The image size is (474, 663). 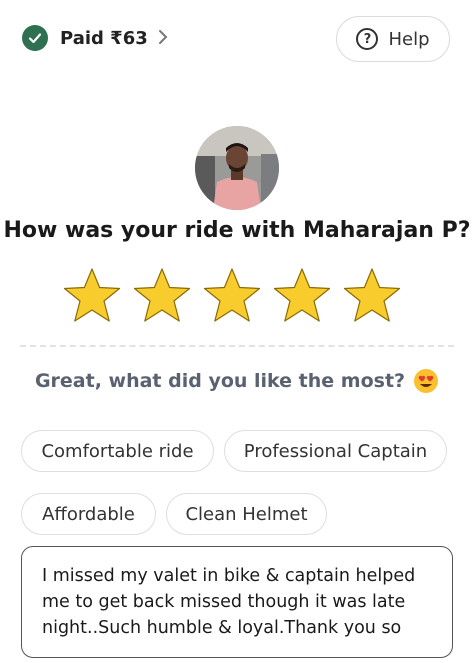 I want to click on rating-question: How was your ride with Maharajan P?, so click(x=237, y=230).